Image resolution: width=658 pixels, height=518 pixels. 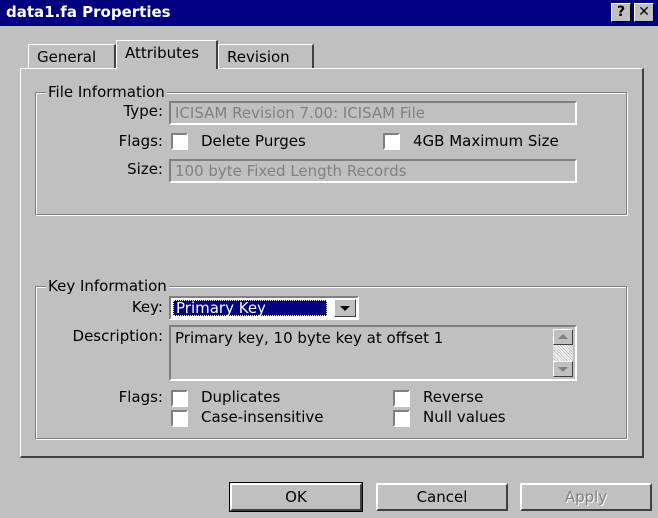 What do you see at coordinates (67, 57) in the screenshot?
I see `tab-general-label: General` at bounding box center [67, 57].